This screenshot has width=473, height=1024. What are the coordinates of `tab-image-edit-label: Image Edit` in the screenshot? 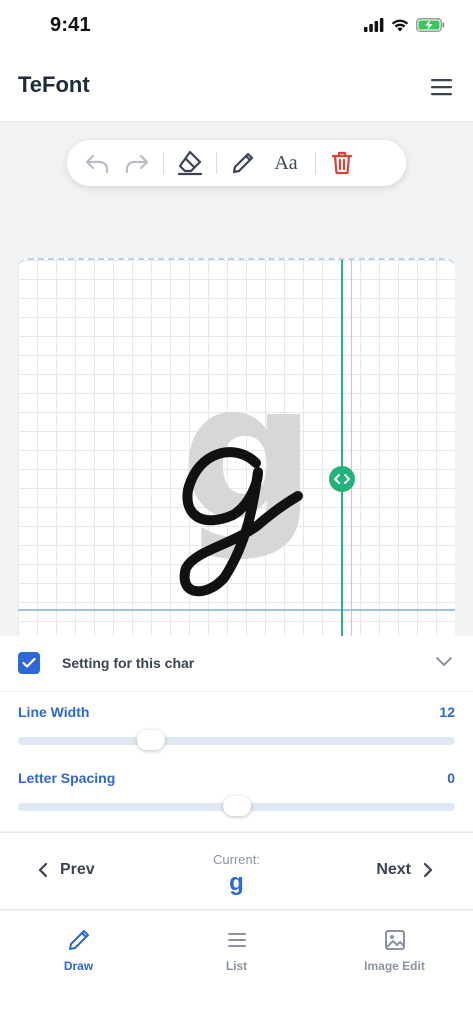 It's located at (394, 966).